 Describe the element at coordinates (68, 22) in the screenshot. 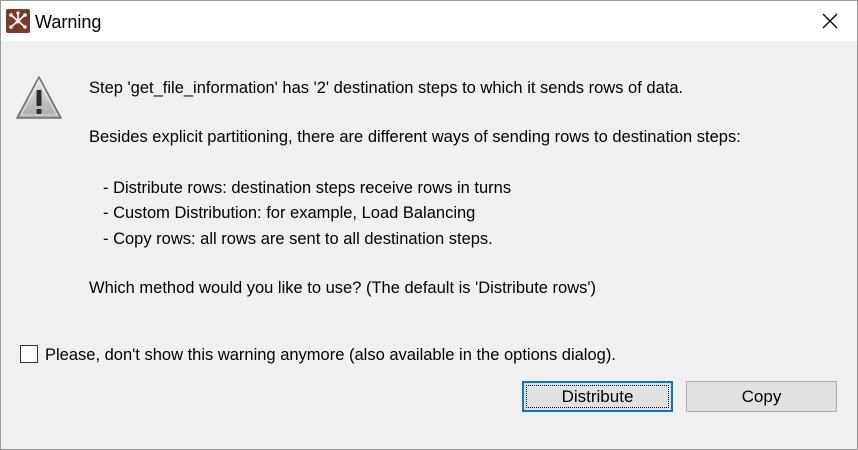

I see `window-title: Warning` at that location.